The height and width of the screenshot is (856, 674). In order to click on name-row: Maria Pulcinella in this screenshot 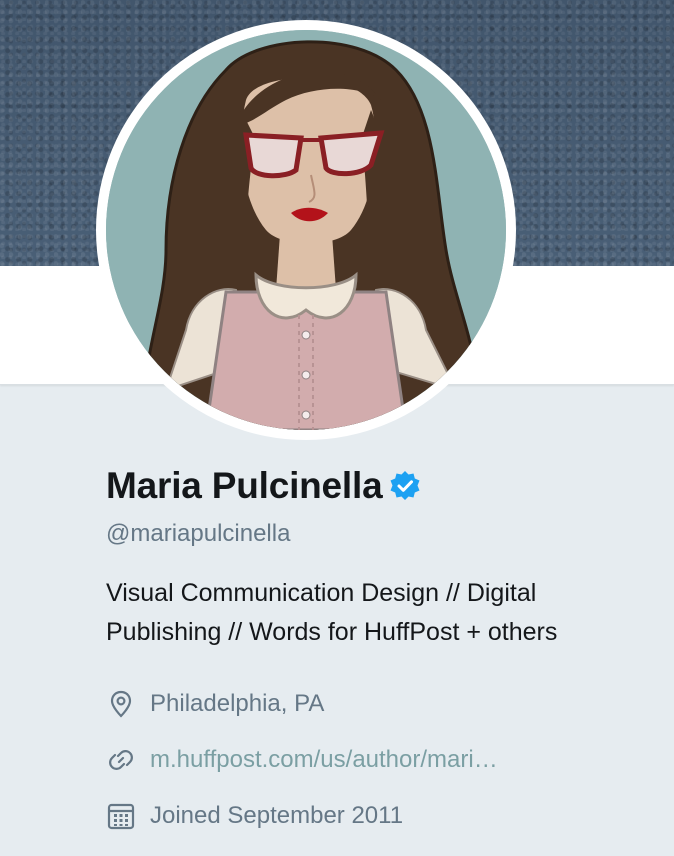, I will do `click(376, 486)`.